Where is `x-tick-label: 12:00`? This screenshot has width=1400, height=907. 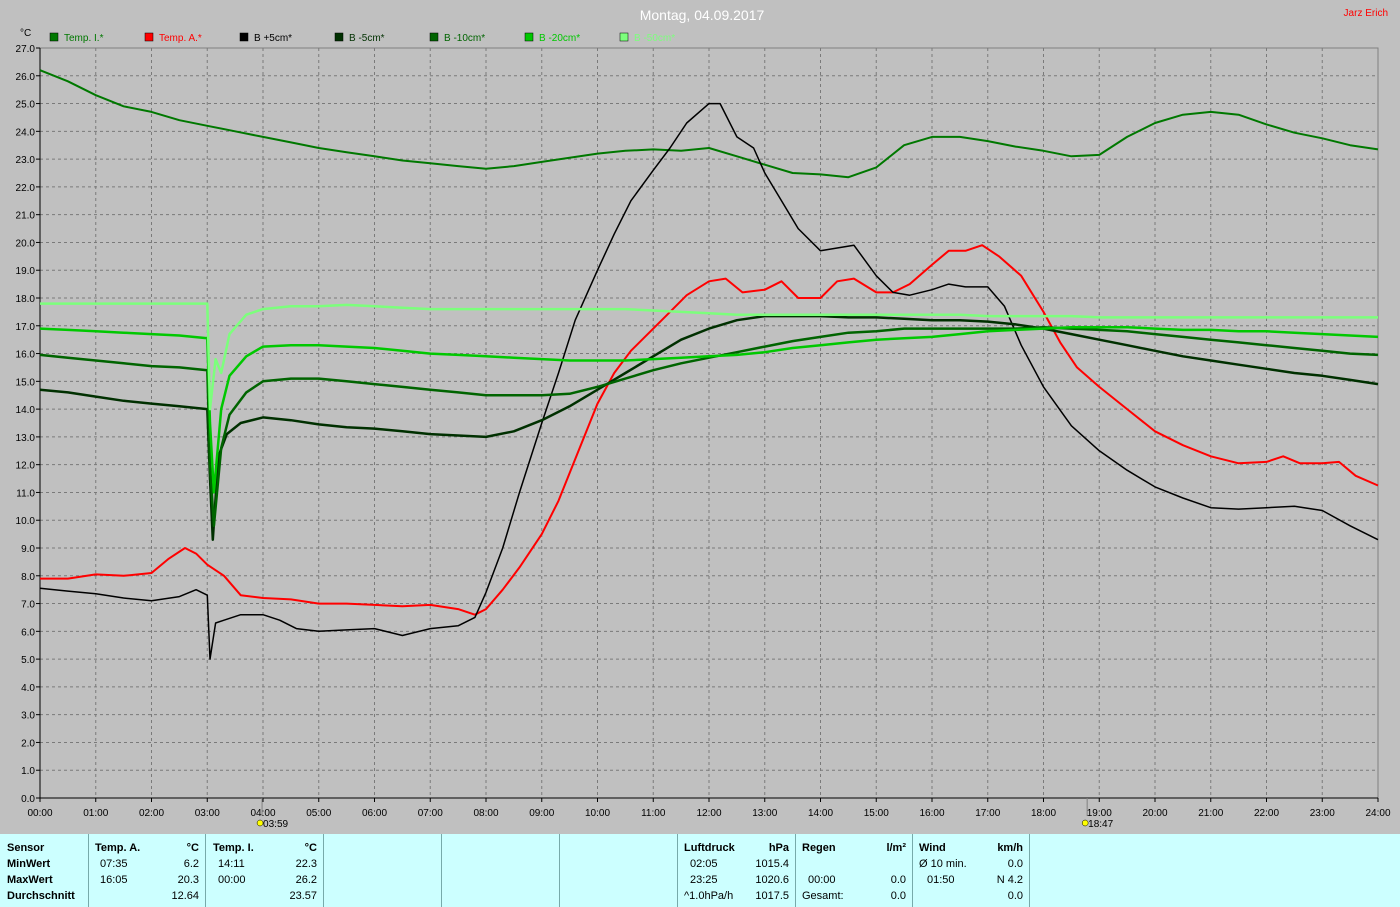
x-tick-label: 12:00 is located at coordinates (708, 813).